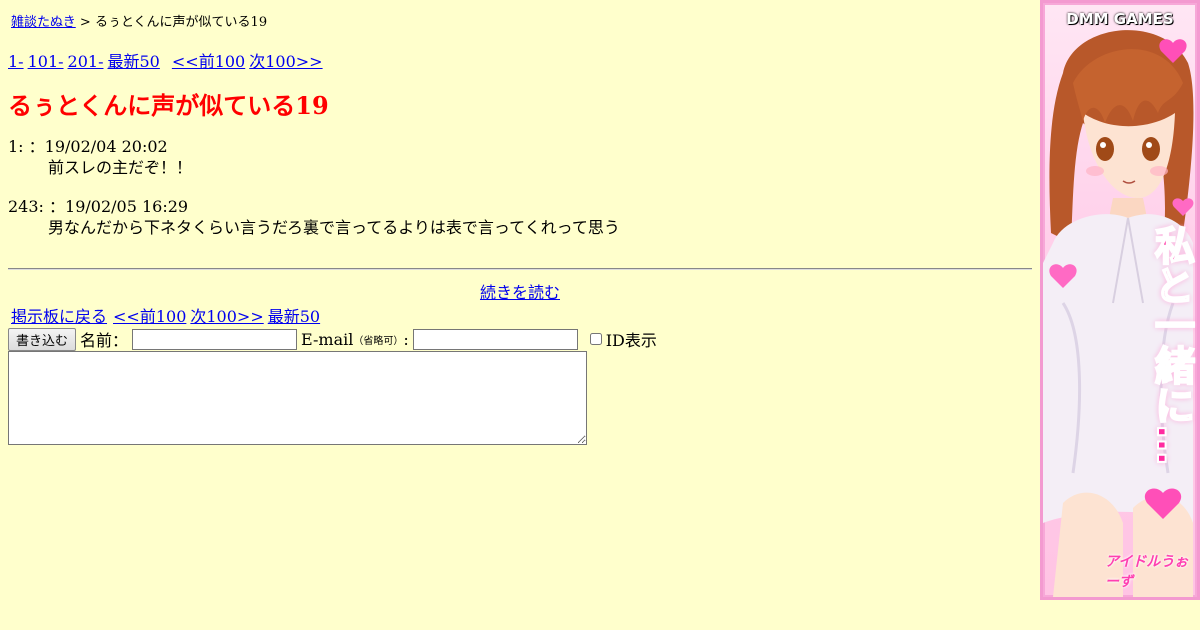 The height and width of the screenshot is (630, 1200). What do you see at coordinates (327, 339) in the screenshot?
I see `email-label: E-mail` at bounding box center [327, 339].